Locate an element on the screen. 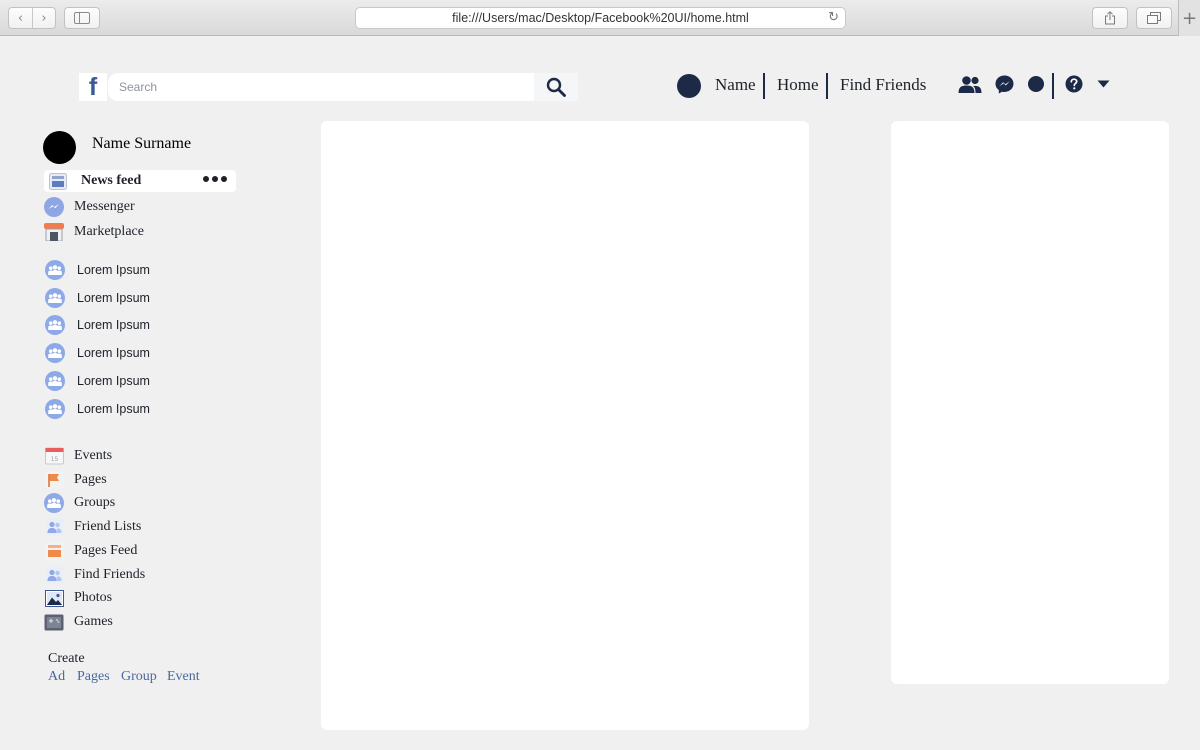 The image size is (1200, 750). show-sidebar-button is located at coordinates (82, 18).